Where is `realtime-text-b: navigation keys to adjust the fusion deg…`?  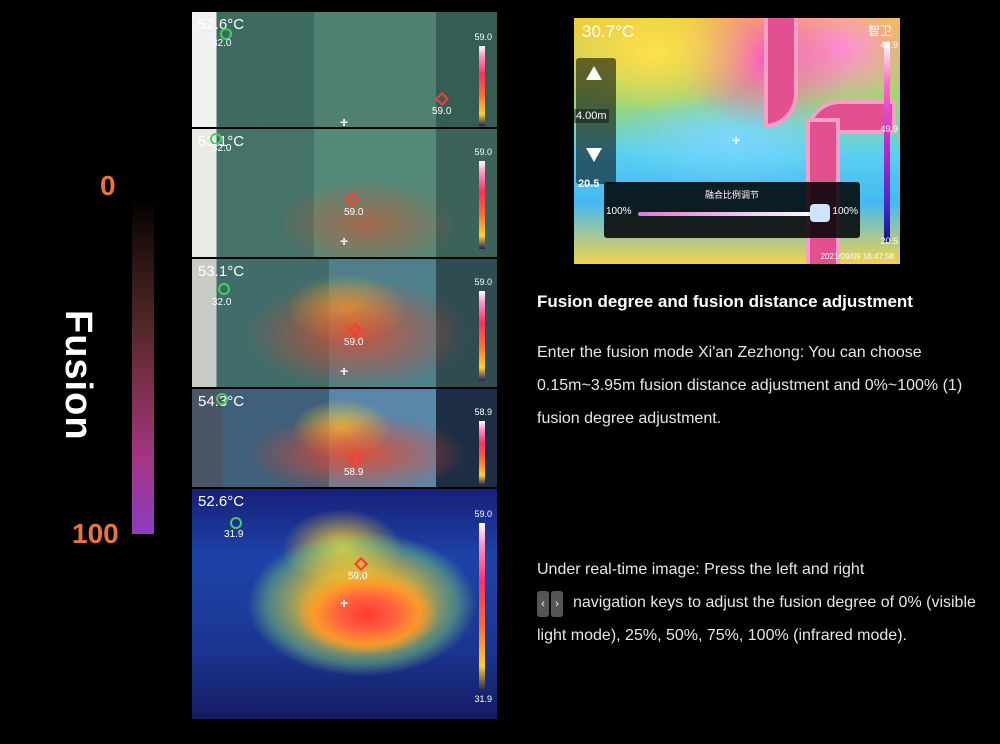
realtime-text-b: navigation keys to adjust the fusion deg… is located at coordinates (756, 619).